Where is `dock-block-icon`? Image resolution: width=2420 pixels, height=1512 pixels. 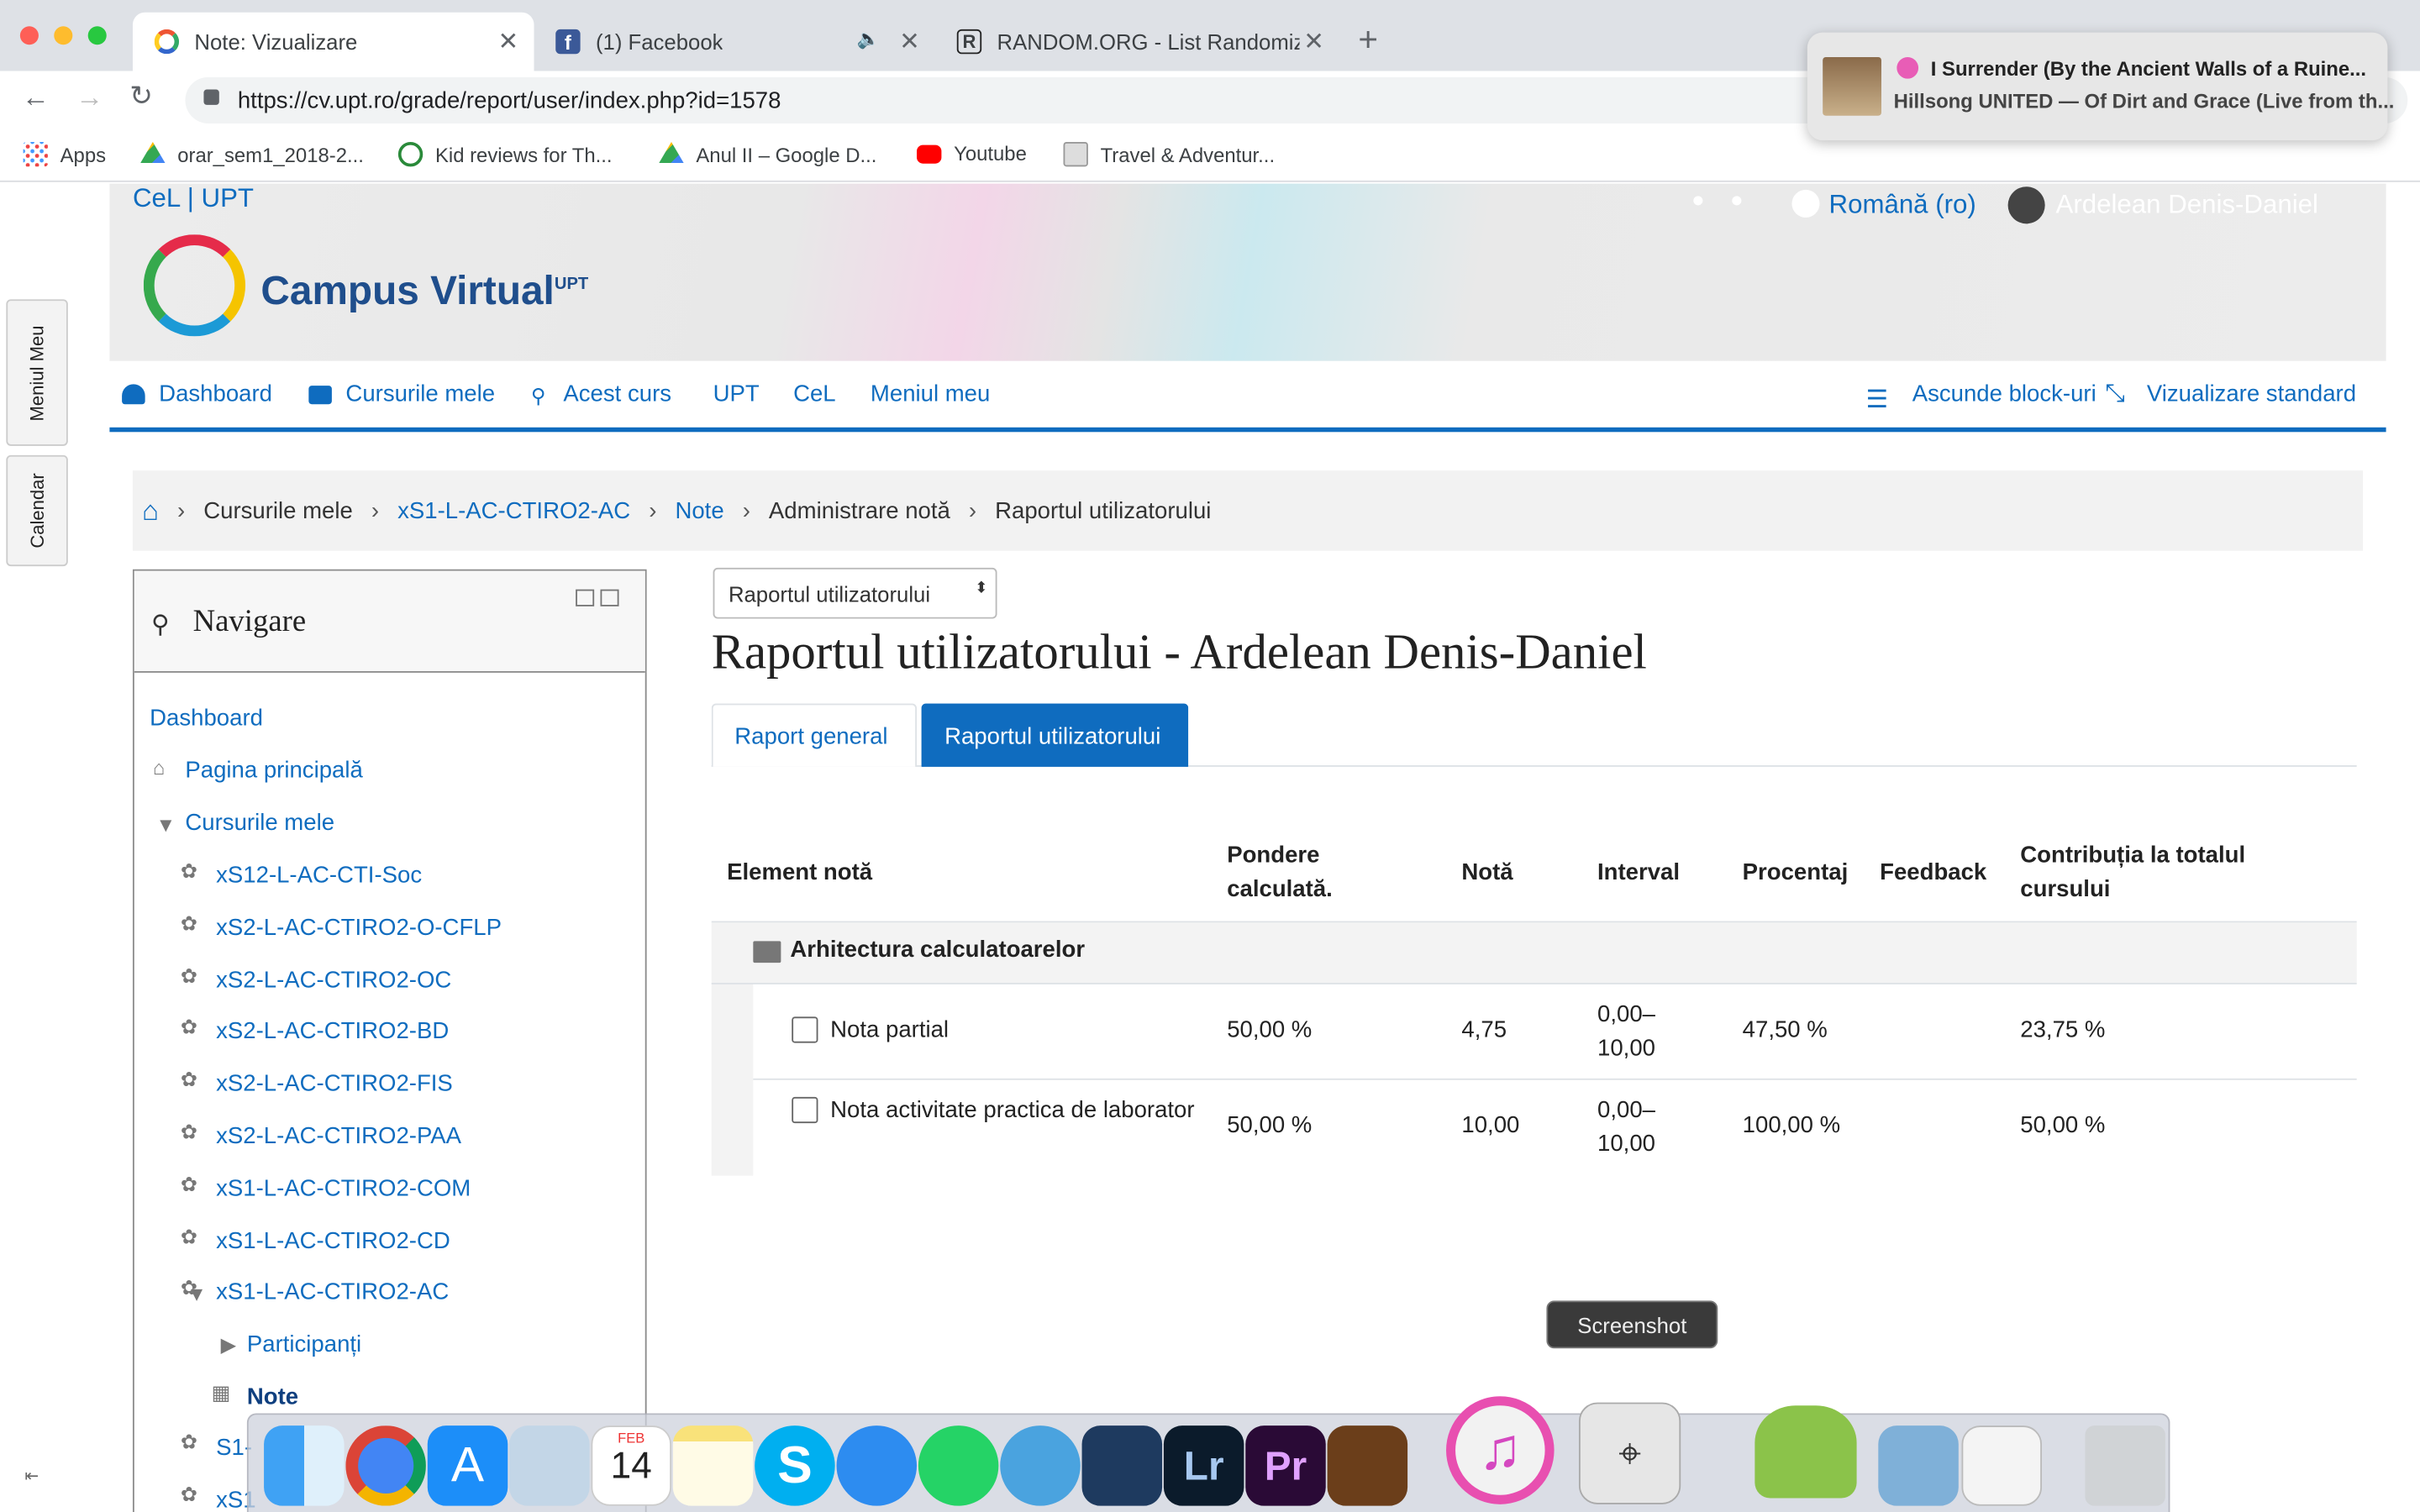
dock-block-icon is located at coordinates (609, 597).